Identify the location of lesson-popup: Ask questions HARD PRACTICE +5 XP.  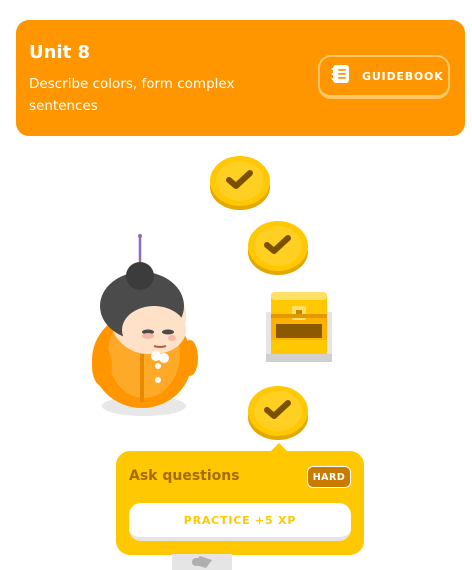
(240, 503).